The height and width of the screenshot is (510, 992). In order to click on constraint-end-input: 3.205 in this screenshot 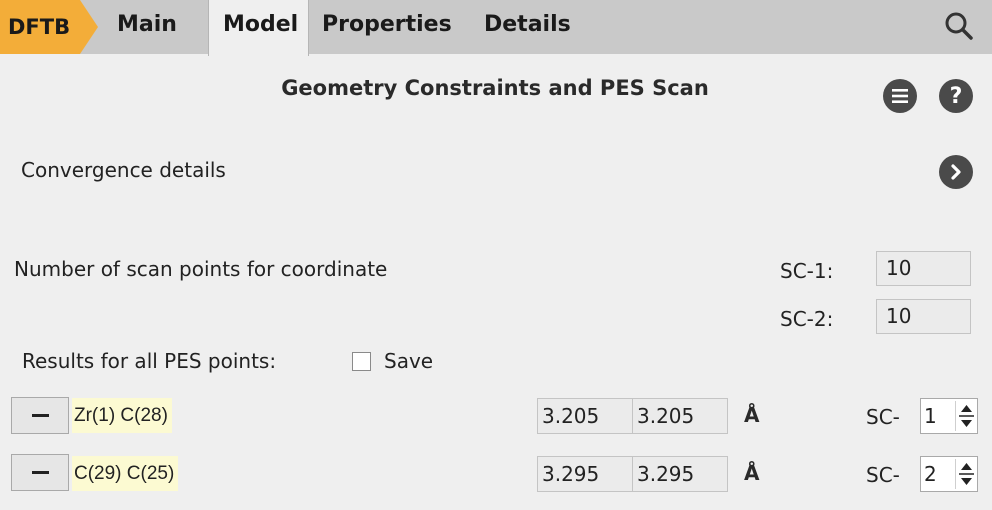, I will do `click(680, 416)`.